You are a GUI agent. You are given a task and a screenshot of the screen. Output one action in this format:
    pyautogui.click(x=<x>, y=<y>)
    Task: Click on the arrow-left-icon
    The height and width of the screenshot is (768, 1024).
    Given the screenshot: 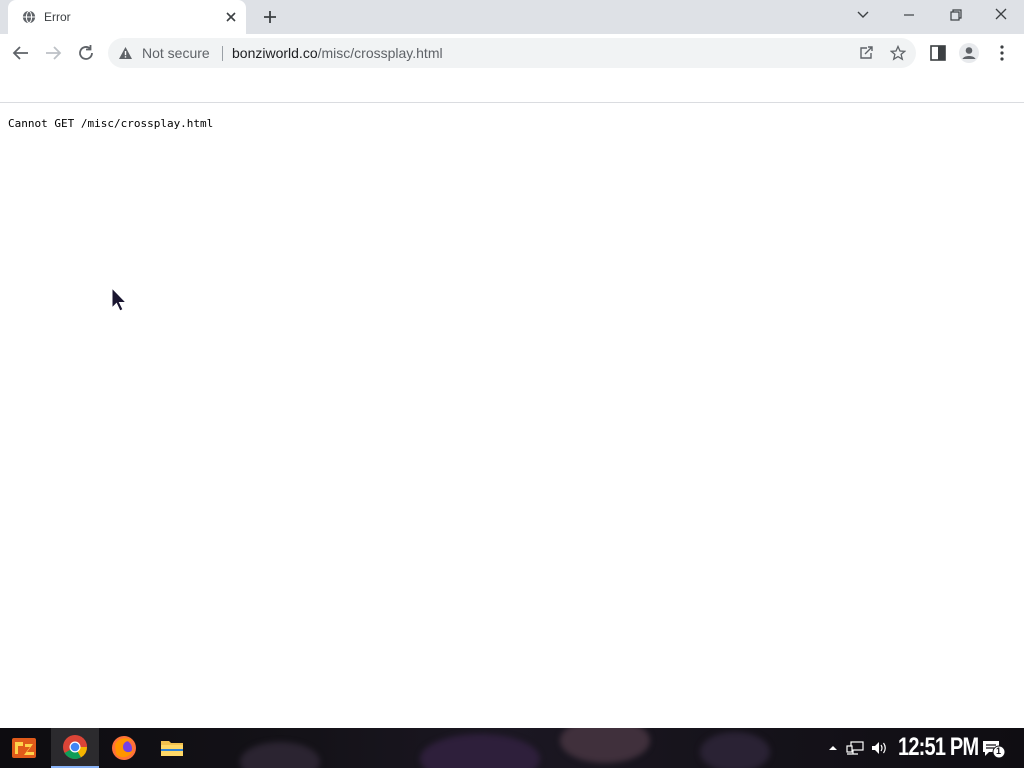 What is the action you would take?
    pyautogui.click(x=21, y=53)
    